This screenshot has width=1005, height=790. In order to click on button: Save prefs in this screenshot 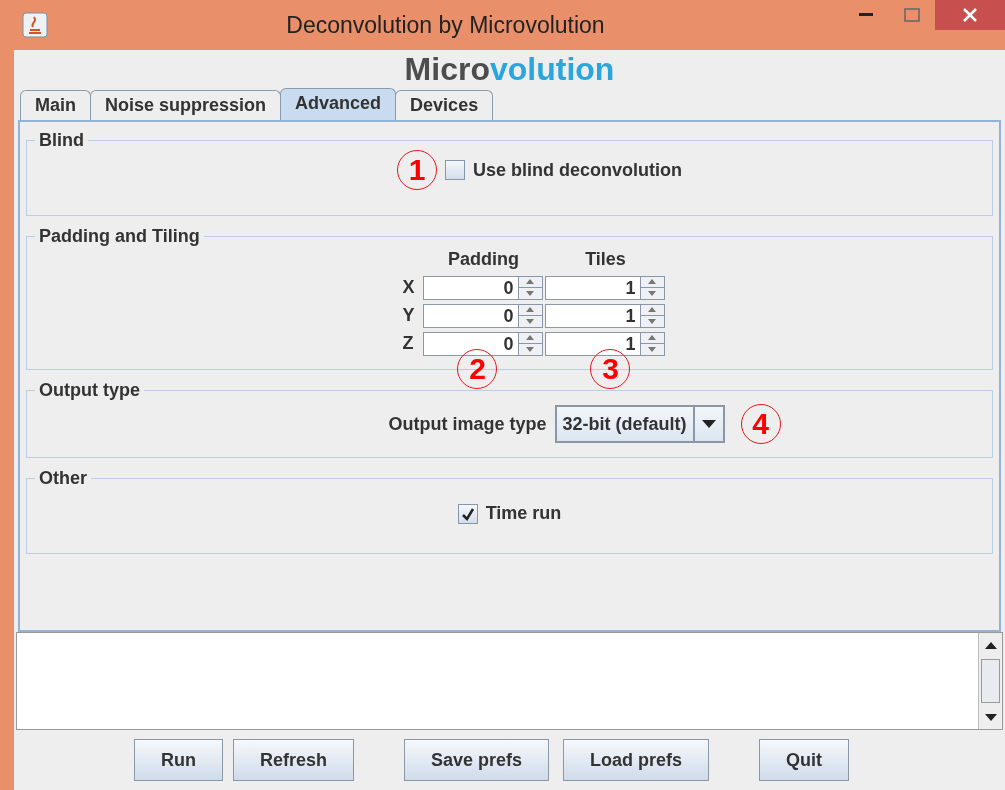, I will do `click(477, 760)`.